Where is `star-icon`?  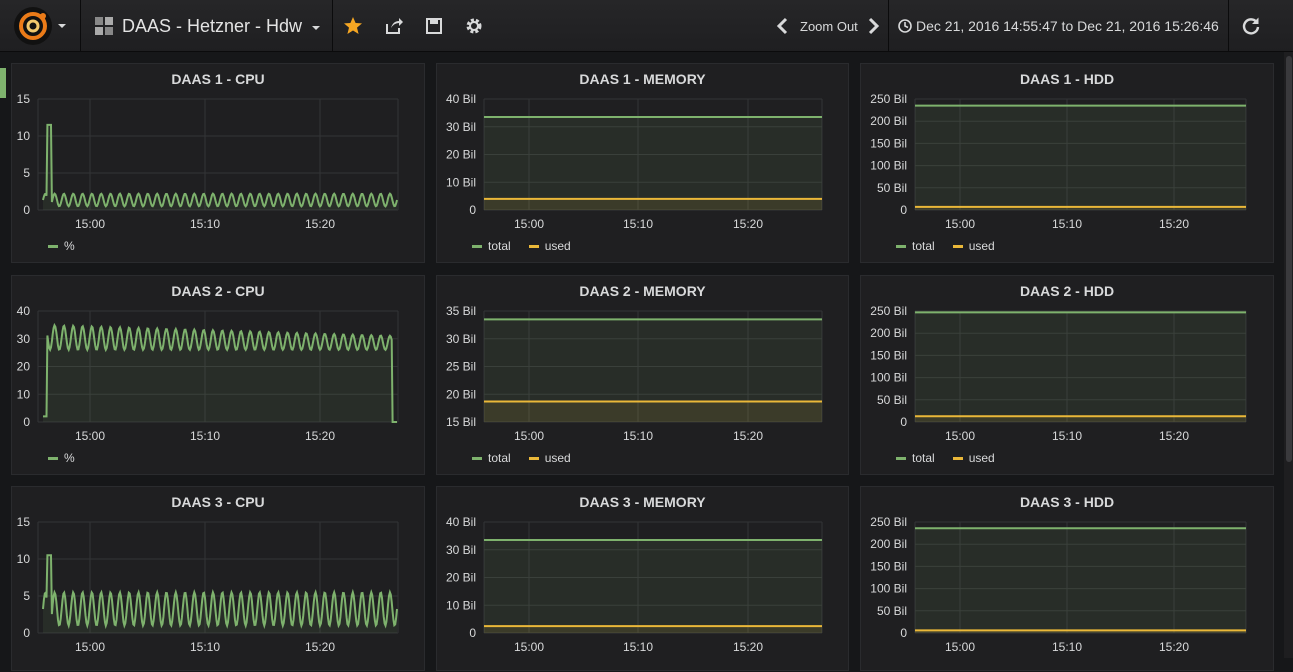 star-icon is located at coordinates (353, 26).